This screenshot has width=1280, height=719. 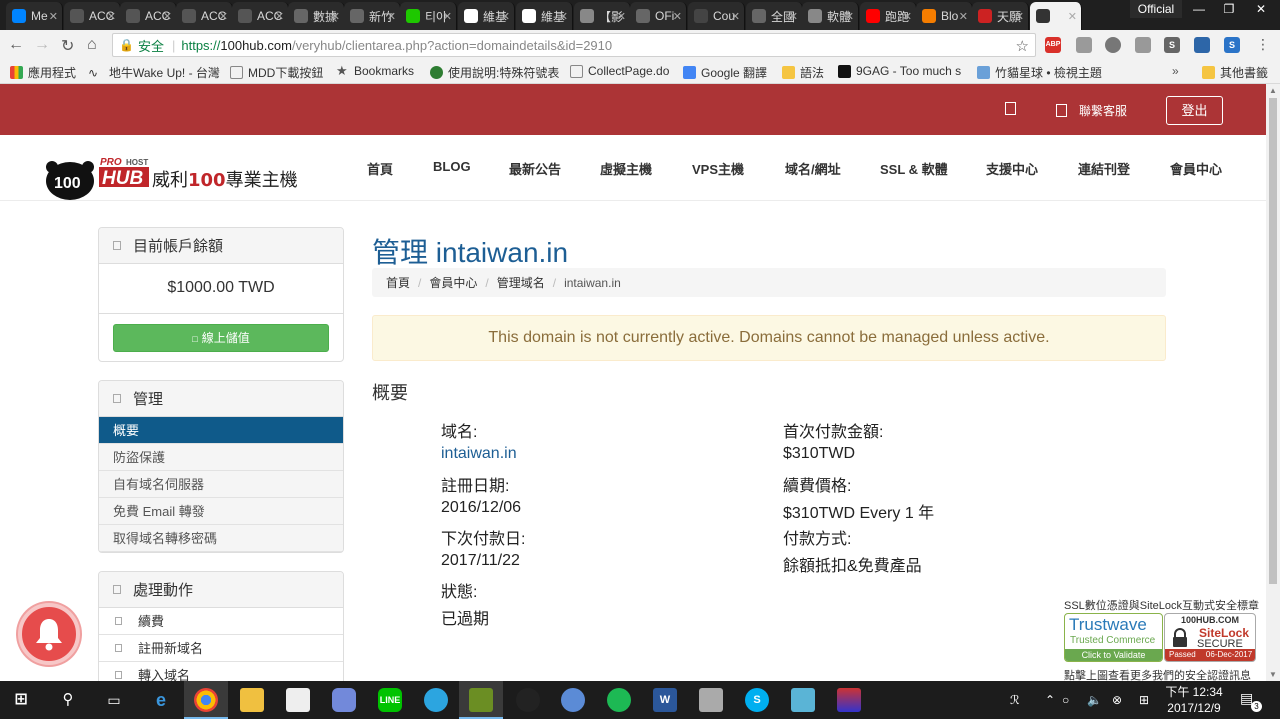 I want to click on browser-tab: 天願 ✕, so click(x=1000, y=16).